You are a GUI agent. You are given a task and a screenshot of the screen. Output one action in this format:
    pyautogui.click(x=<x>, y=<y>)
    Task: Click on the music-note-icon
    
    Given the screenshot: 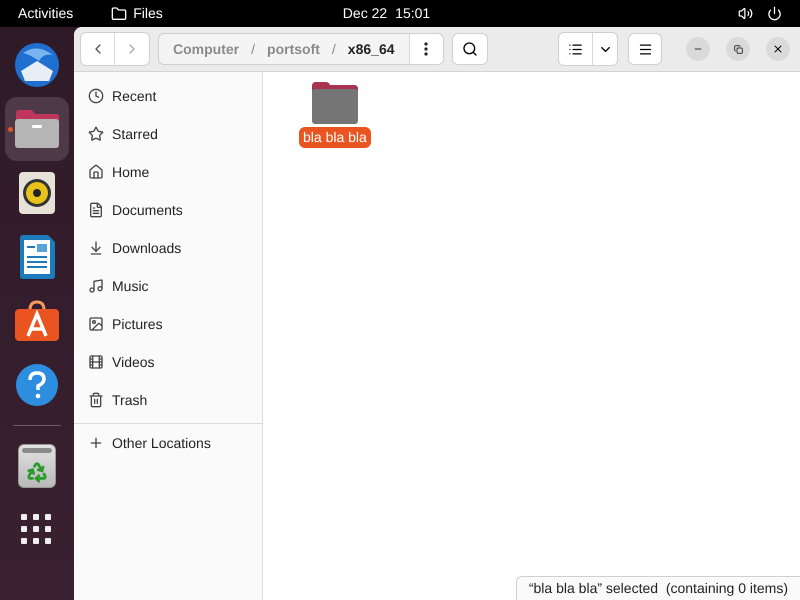 What is the action you would take?
    pyautogui.click(x=96, y=286)
    